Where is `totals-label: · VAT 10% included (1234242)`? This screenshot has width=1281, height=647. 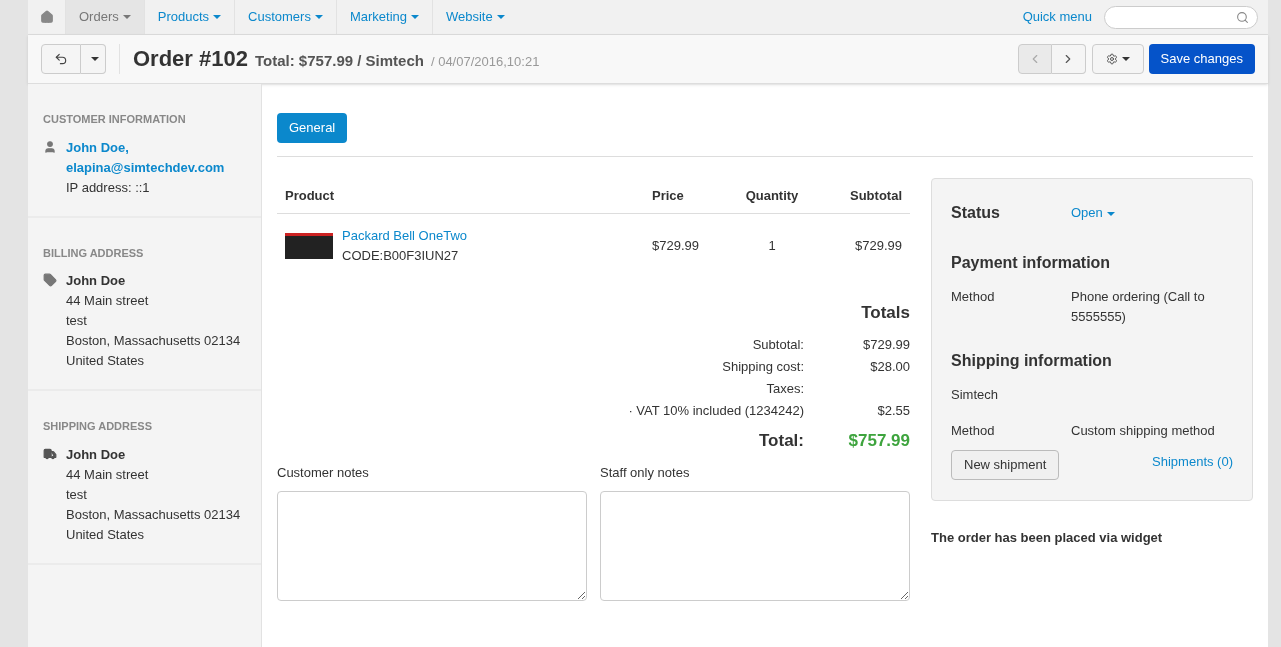 totals-label: · VAT 10% included (1234242) is located at coordinates (716, 410).